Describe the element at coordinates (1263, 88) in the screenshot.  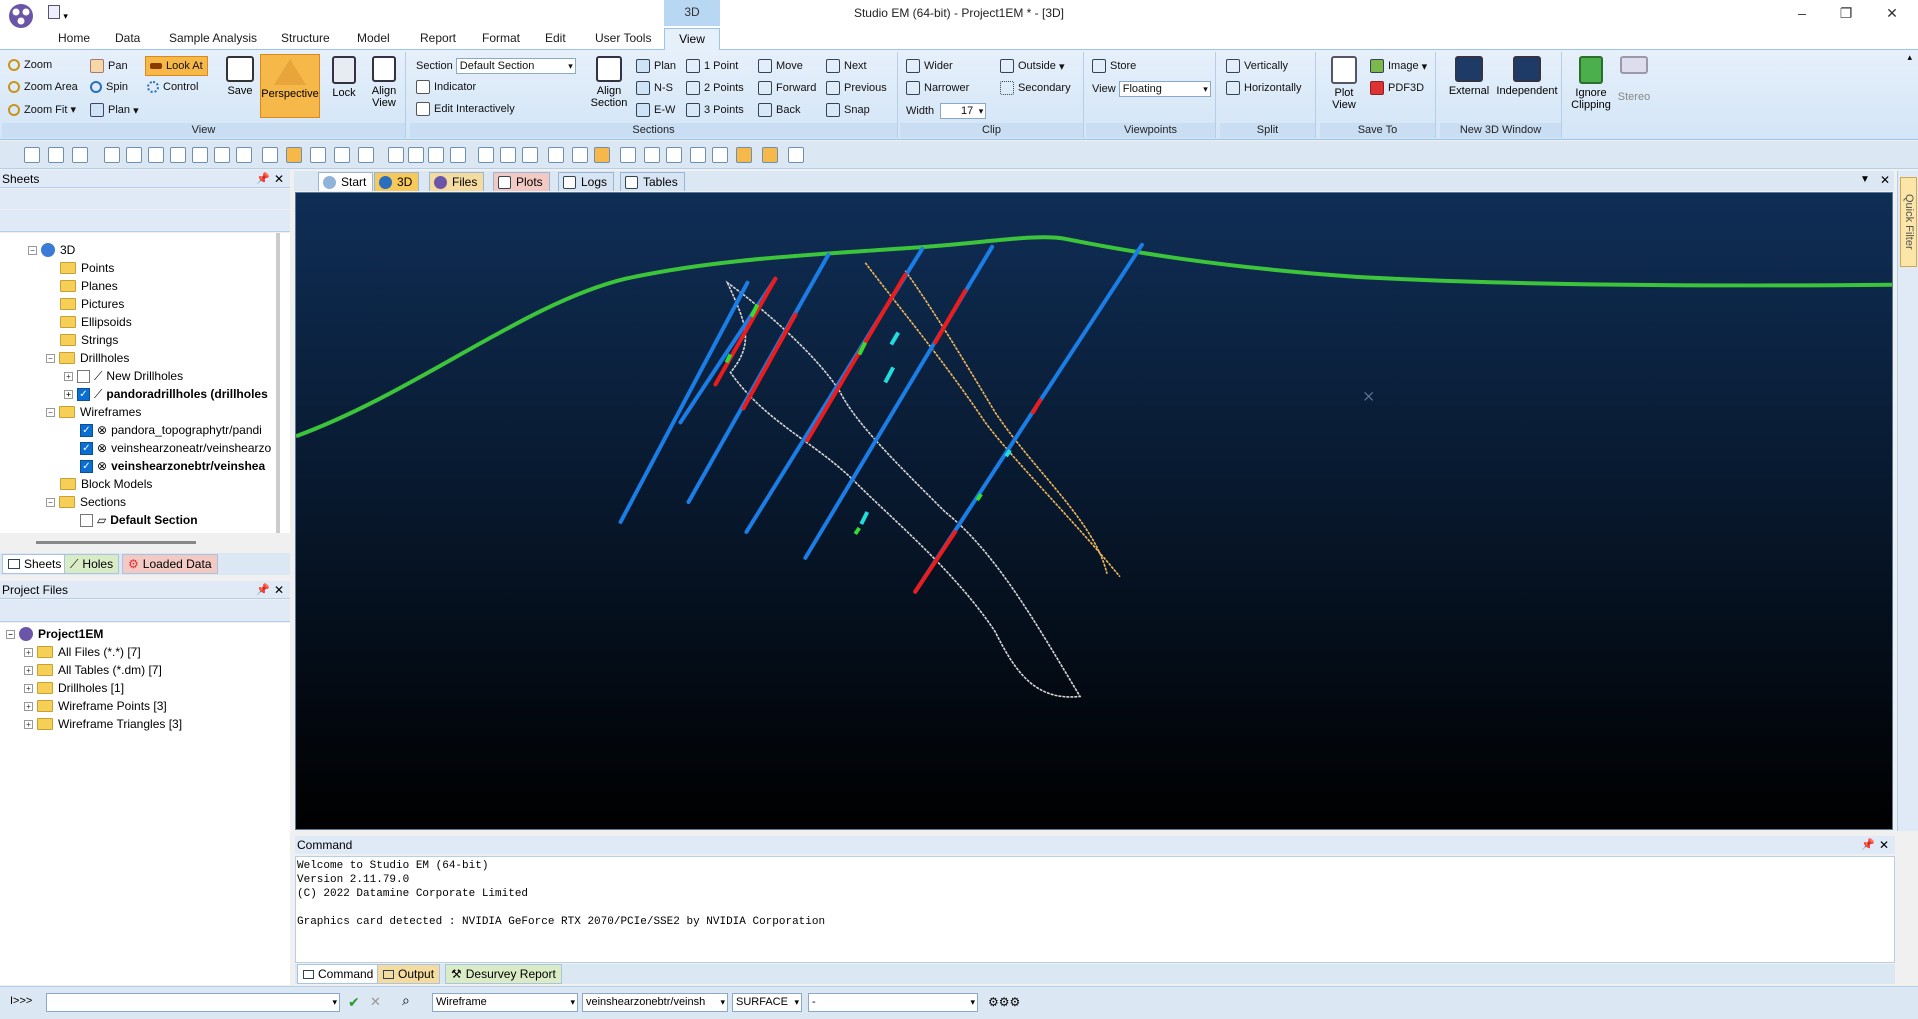
I see `split-horizontally-button: Horizontally` at that location.